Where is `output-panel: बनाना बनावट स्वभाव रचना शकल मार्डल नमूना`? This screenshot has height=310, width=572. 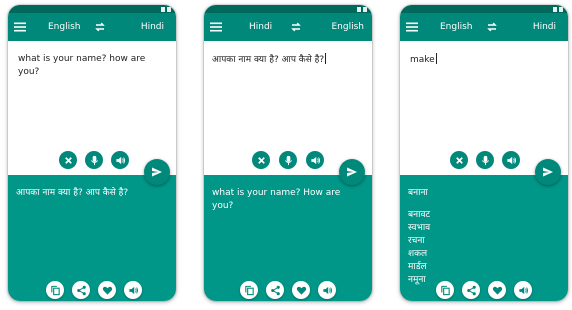
output-panel: बनाना बनावट स्वभाव रचना शकल मार्डल नमूना is located at coordinates (484, 238).